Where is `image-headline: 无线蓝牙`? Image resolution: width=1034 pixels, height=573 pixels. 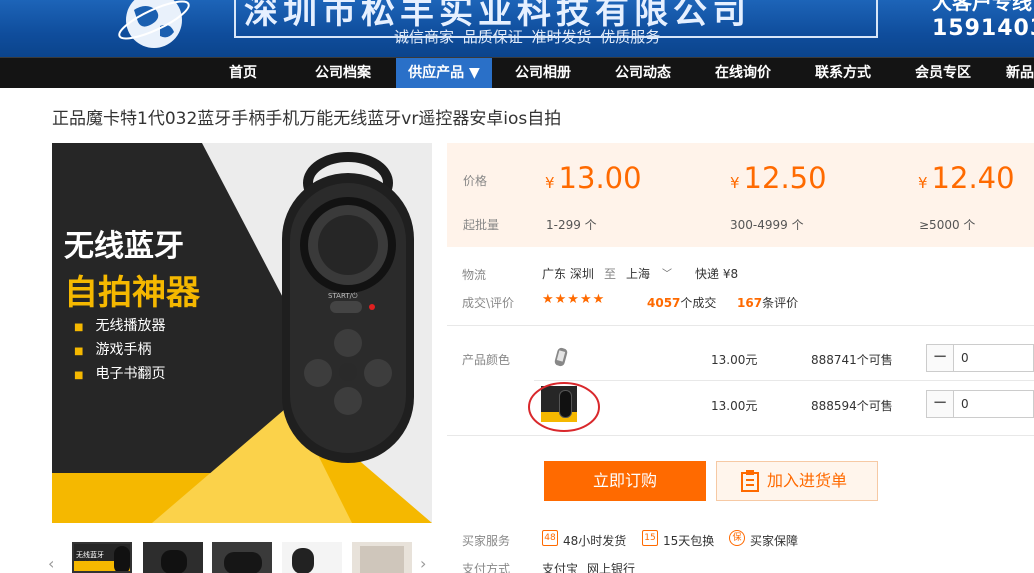 image-headline: 无线蓝牙 is located at coordinates (124, 246).